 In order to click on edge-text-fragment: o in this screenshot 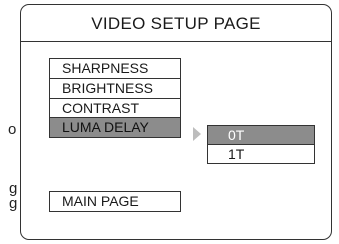, I will do `click(12, 129)`.